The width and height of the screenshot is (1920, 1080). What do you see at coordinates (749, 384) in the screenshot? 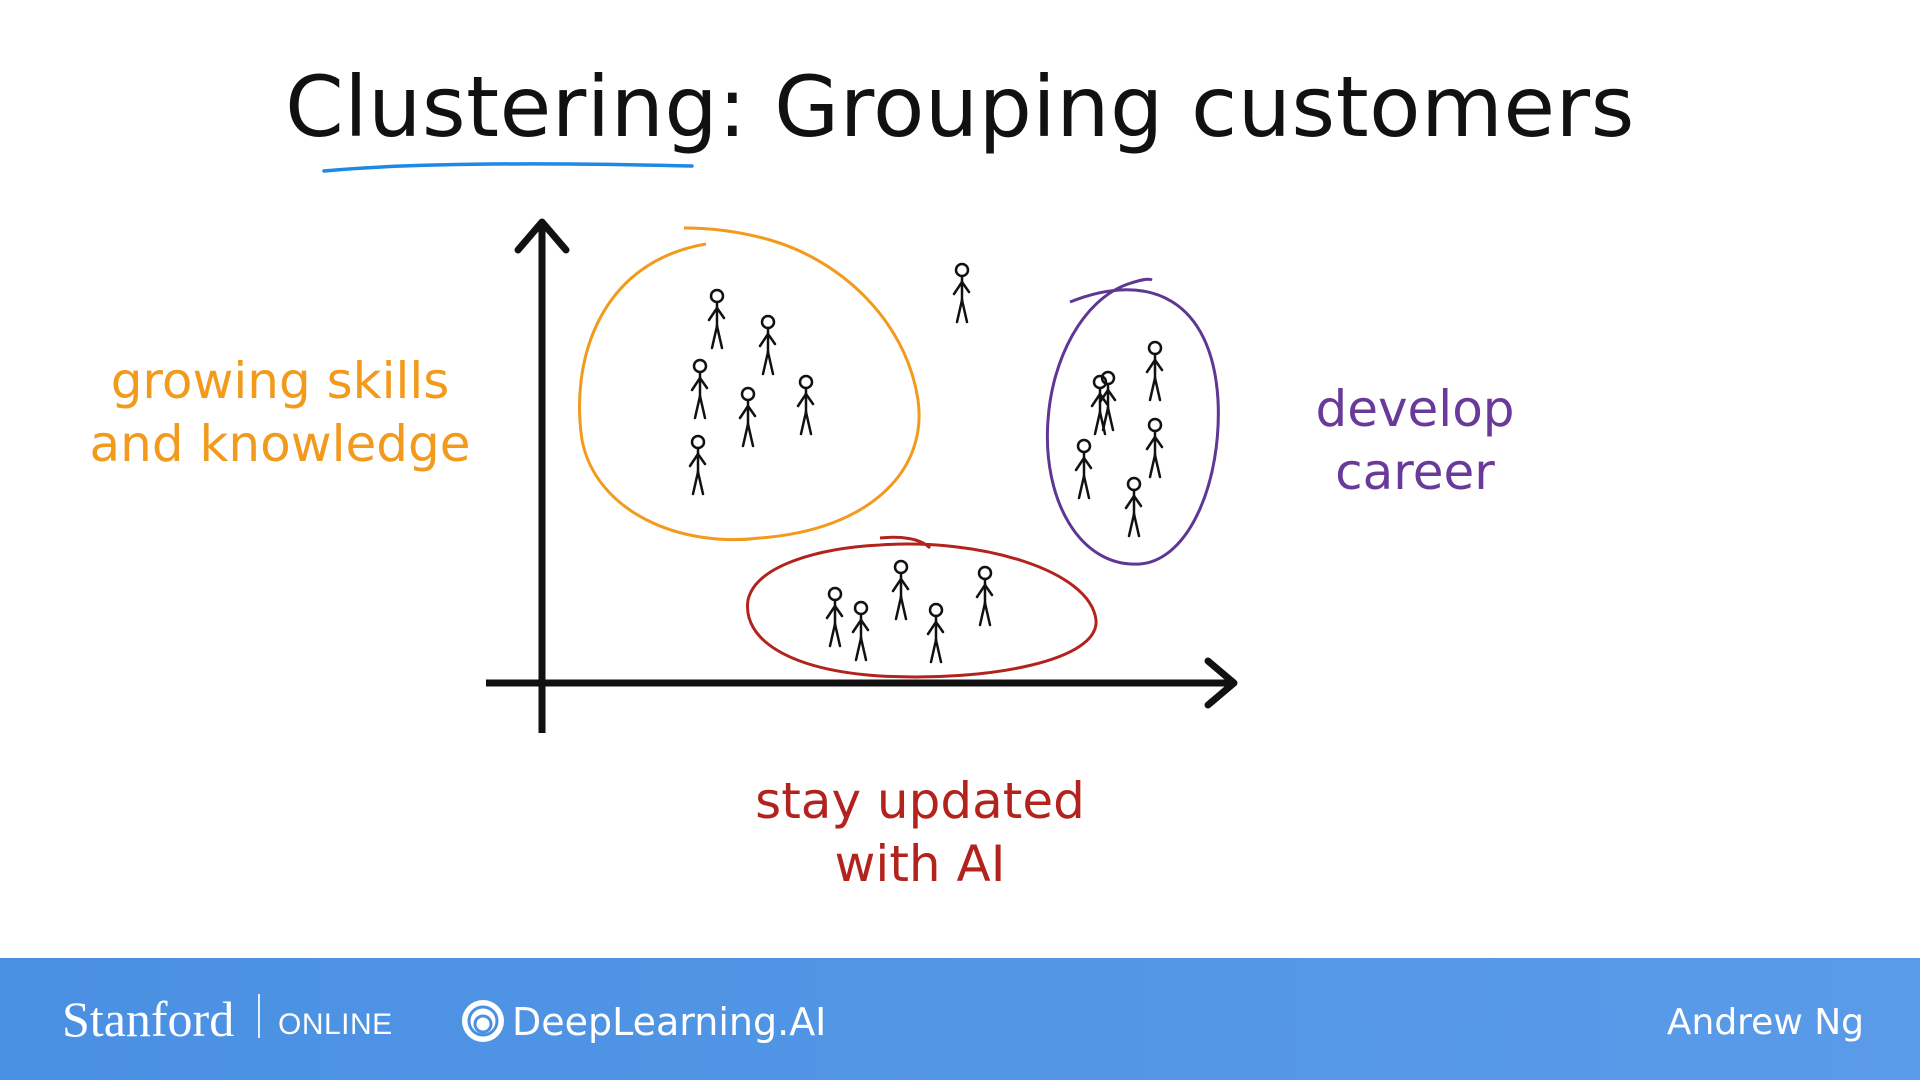
I see `cluster-outline-orange` at bounding box center [749, 384].